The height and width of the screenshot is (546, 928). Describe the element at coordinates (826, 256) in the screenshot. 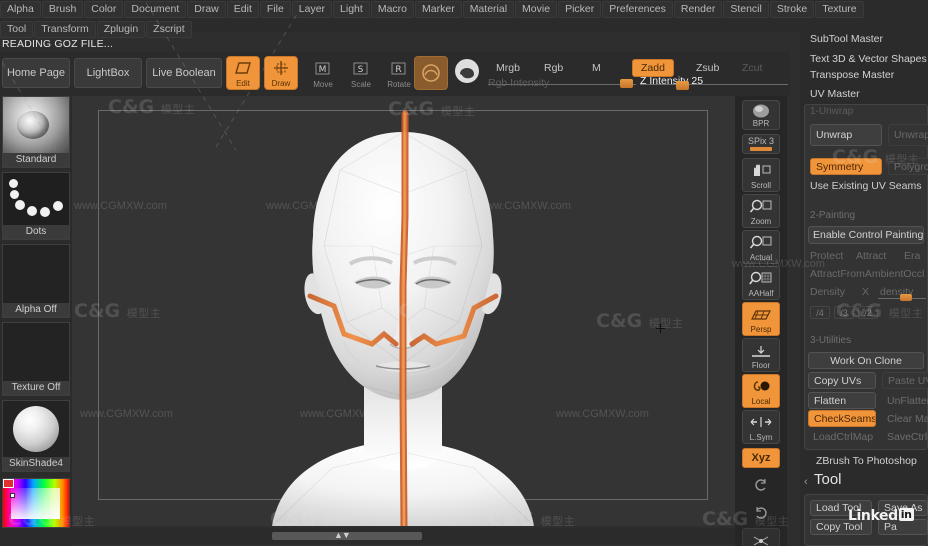

I see `protect-button: Protect` at that location.